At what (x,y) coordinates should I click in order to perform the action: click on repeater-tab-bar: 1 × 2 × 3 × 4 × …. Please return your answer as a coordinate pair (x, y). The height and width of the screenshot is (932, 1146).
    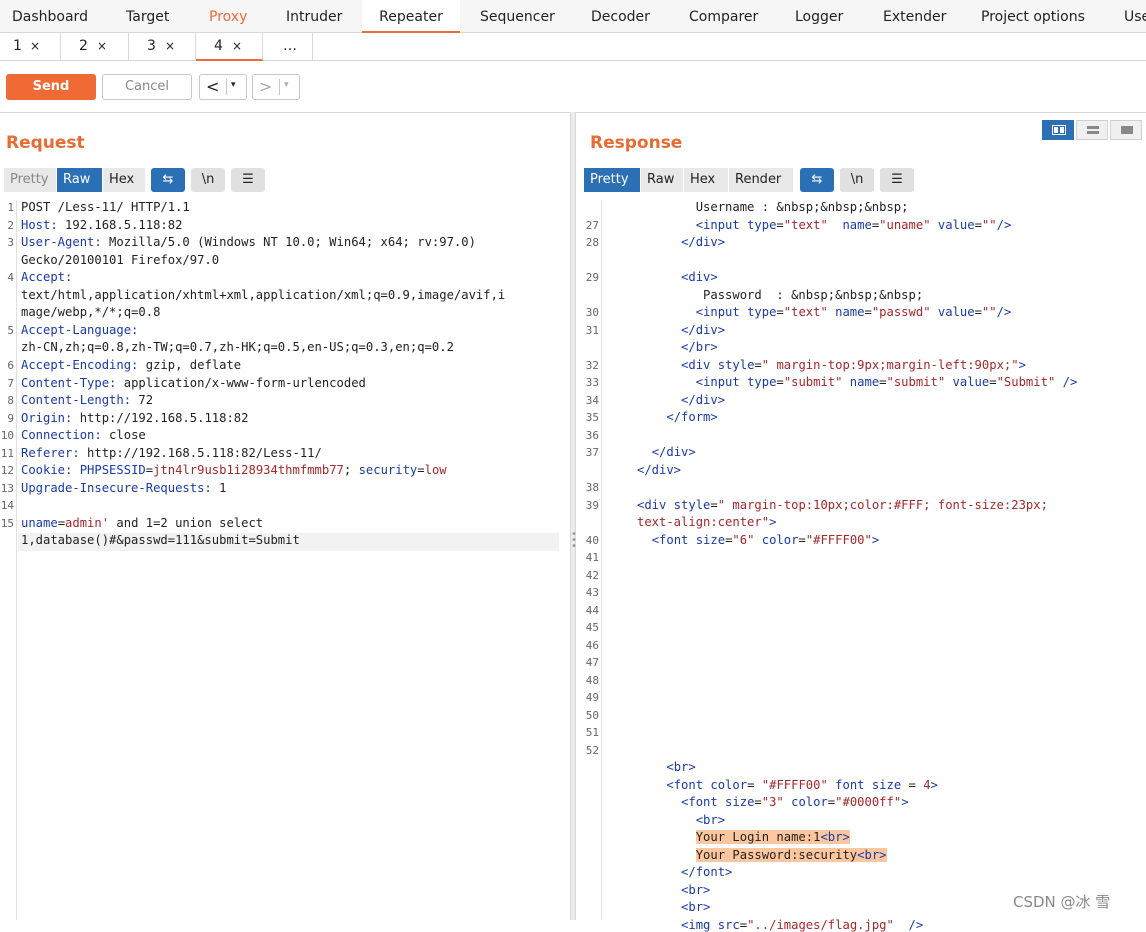
    Looking at the image, I should click on (573, 47).